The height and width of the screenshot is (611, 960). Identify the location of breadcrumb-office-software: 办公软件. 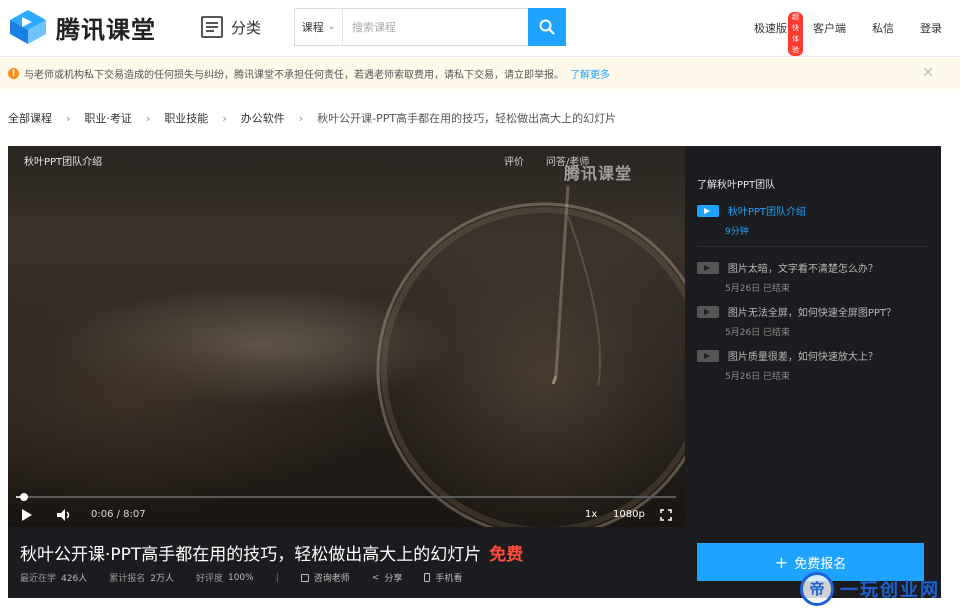
(263, 118).